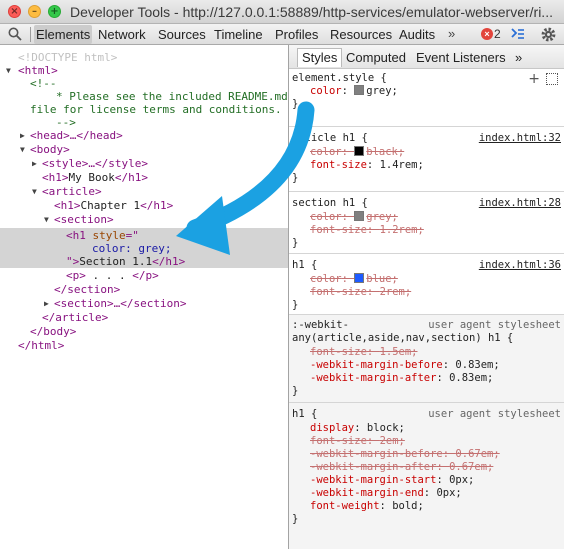 This screenshot has width=564, height=549. Describe the element at coordinates (392, 480) in the screenshot. I see `style-declaration: -webkit-margin-start: 0px;` at that location.